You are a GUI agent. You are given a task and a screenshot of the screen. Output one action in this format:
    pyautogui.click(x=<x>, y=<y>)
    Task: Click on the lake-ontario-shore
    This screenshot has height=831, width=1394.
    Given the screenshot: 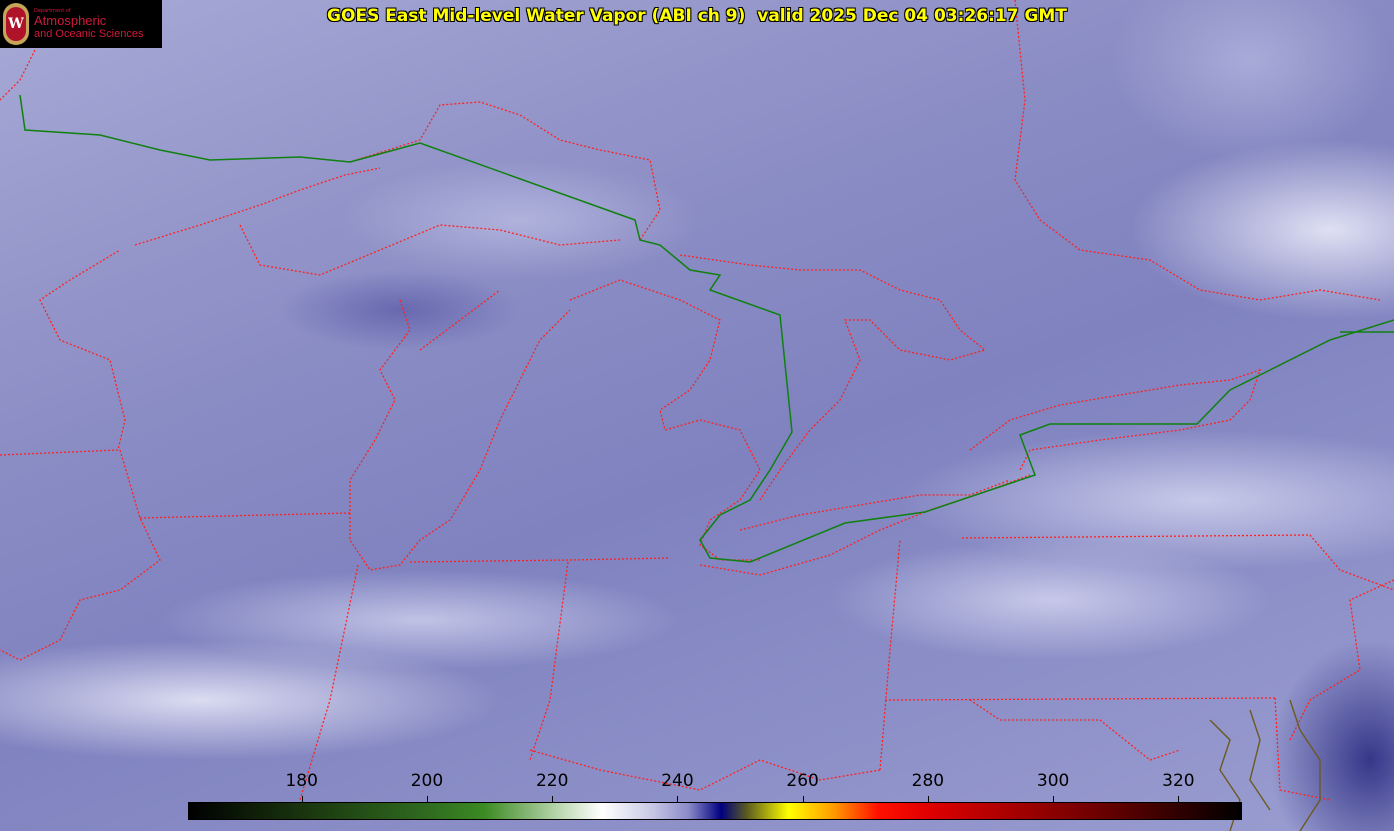 What is the action you would take?
    pyautogui.click(x=1115, y=419)
    